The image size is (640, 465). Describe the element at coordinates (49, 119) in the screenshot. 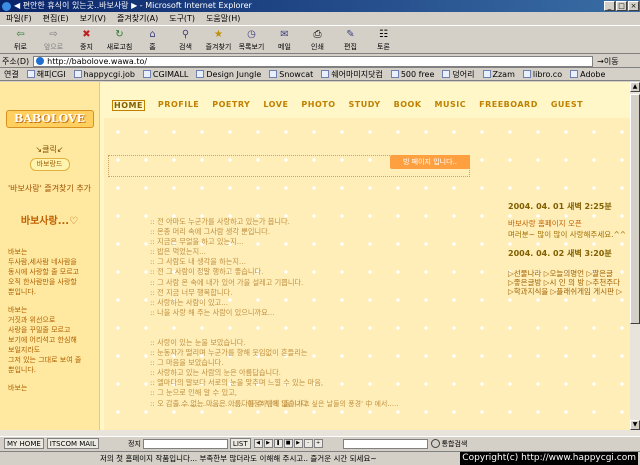

I see `site-logo: BABOLOVE` at that location.